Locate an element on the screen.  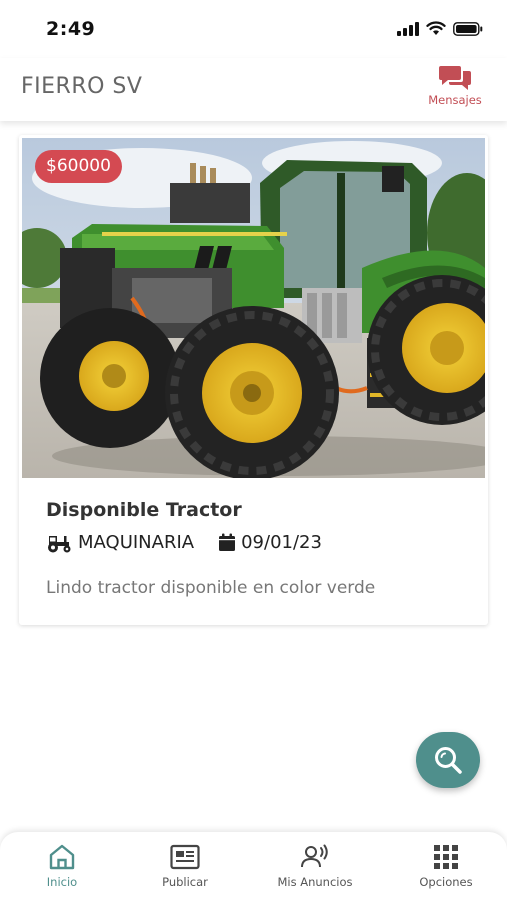
nav-label-publicar: Publicar is located at coordinates (185, 882).